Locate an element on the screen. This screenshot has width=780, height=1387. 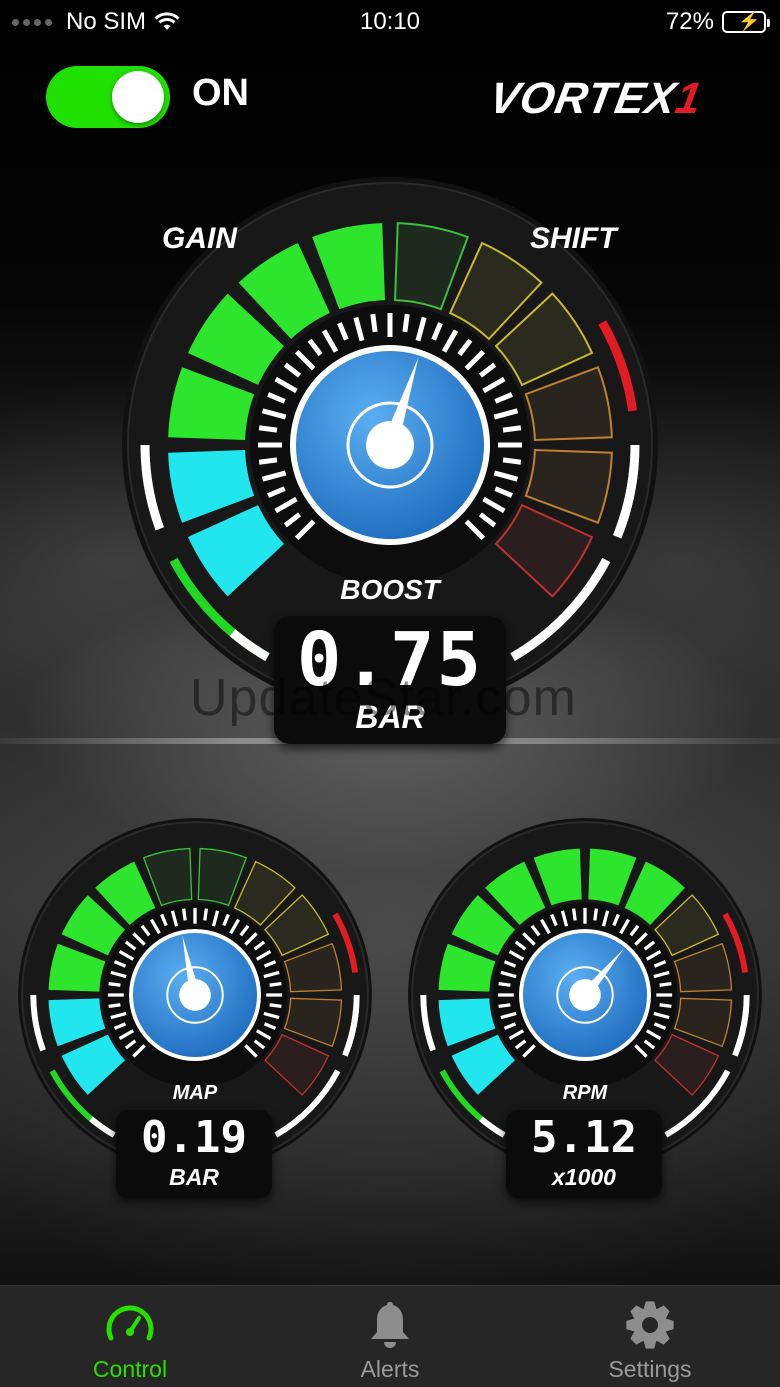
map-label: MAP is located at coordinates (195, 1093).